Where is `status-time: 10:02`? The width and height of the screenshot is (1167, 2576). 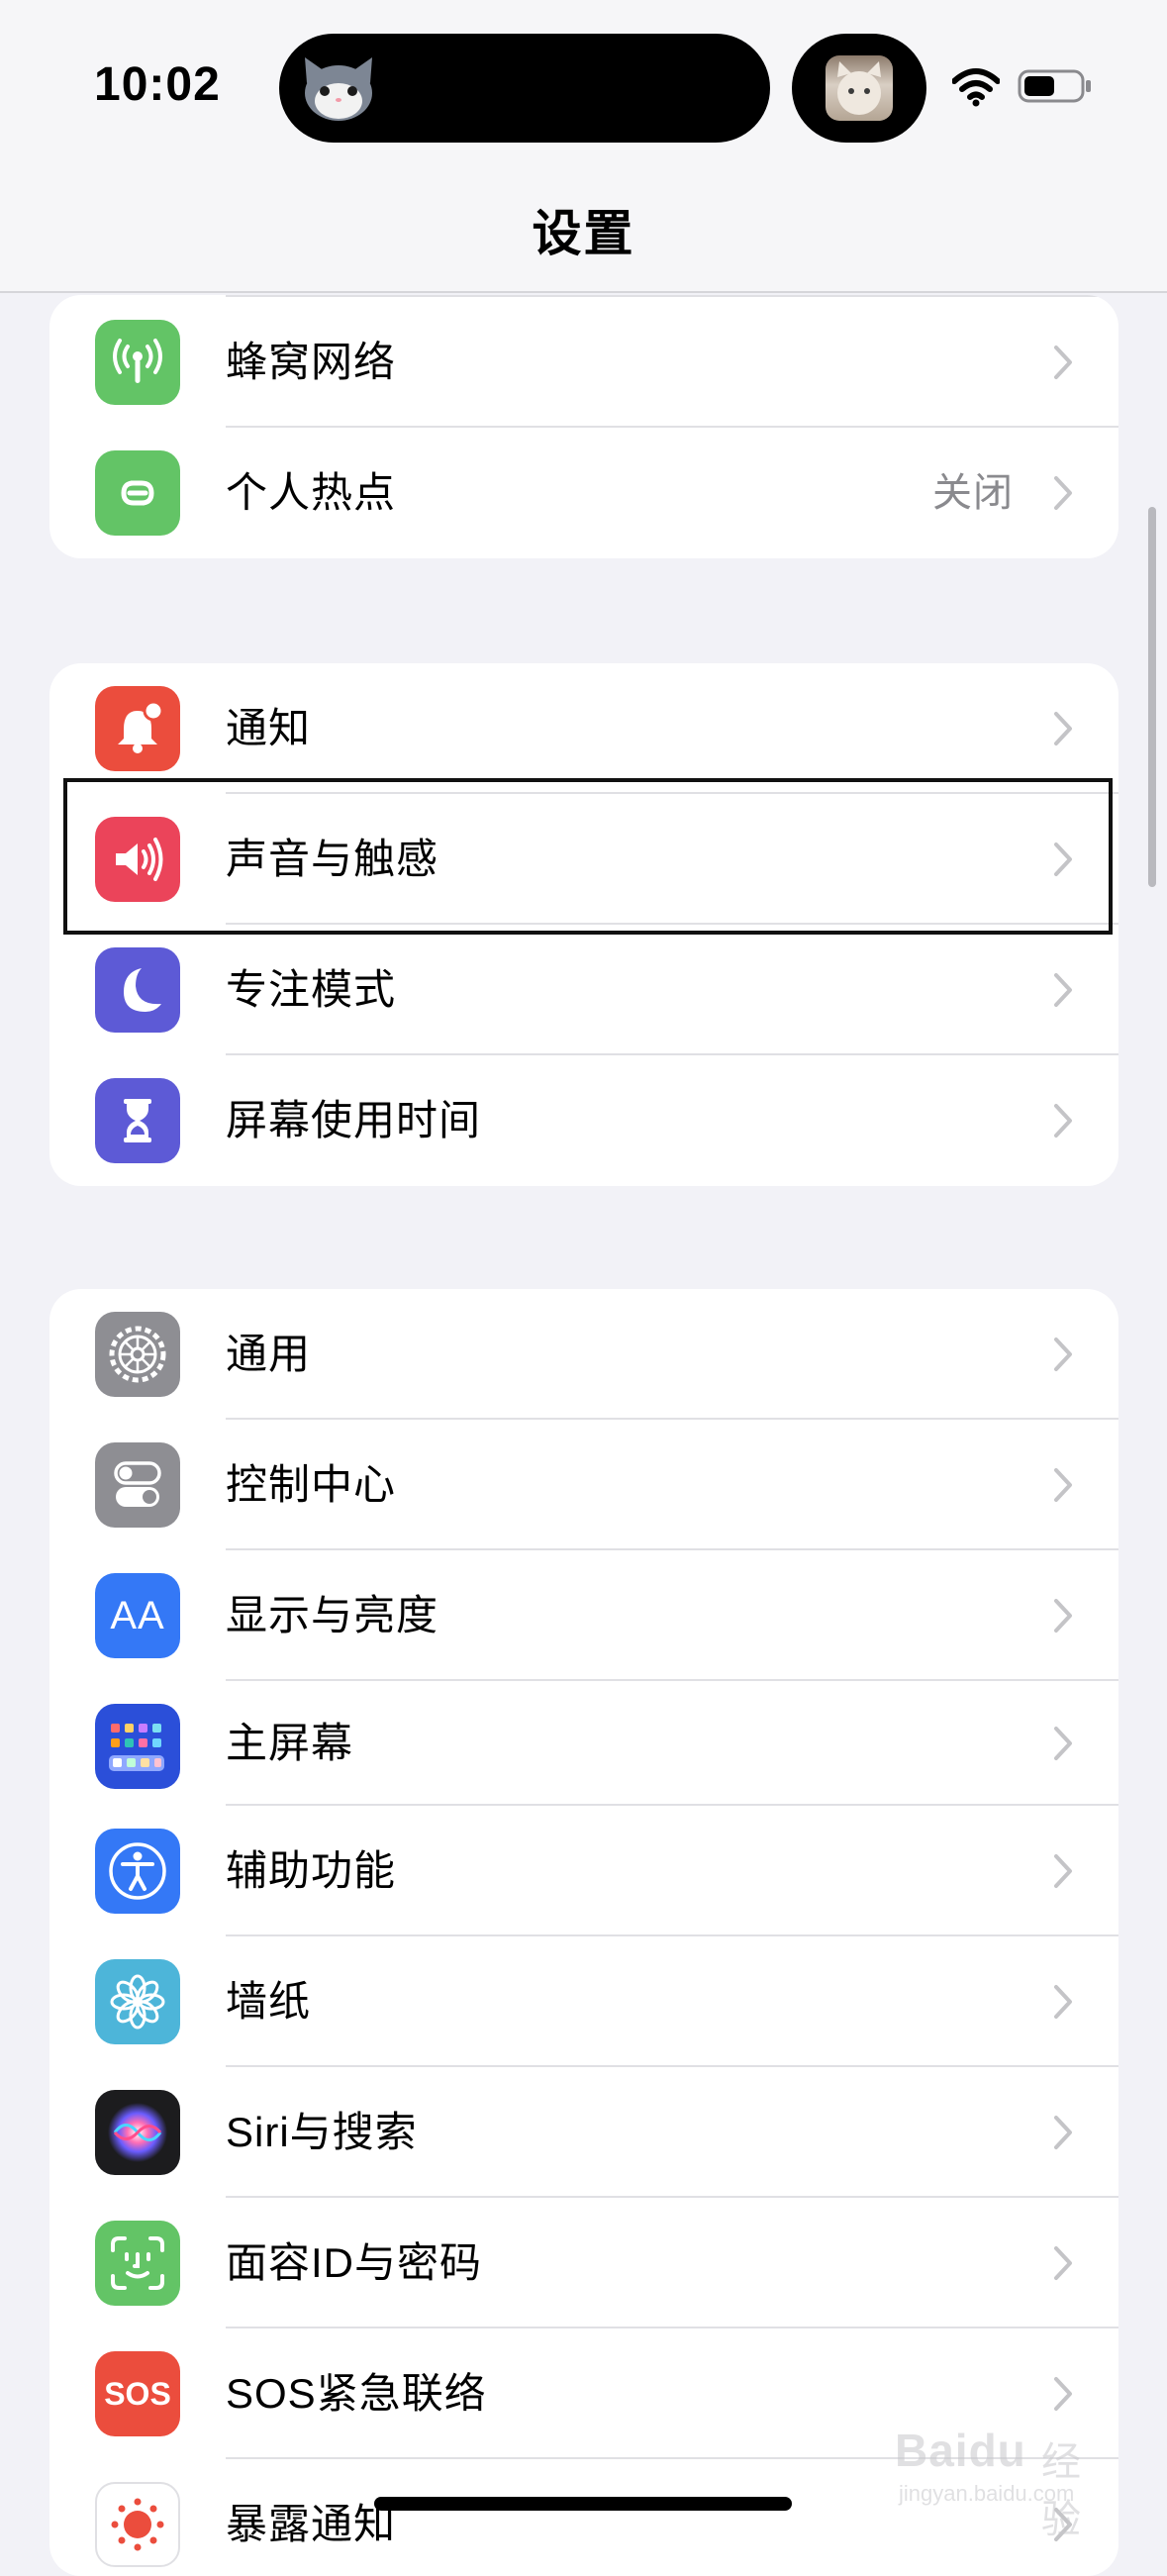 status-time: 10:02 is located at coordinates (158, 84).